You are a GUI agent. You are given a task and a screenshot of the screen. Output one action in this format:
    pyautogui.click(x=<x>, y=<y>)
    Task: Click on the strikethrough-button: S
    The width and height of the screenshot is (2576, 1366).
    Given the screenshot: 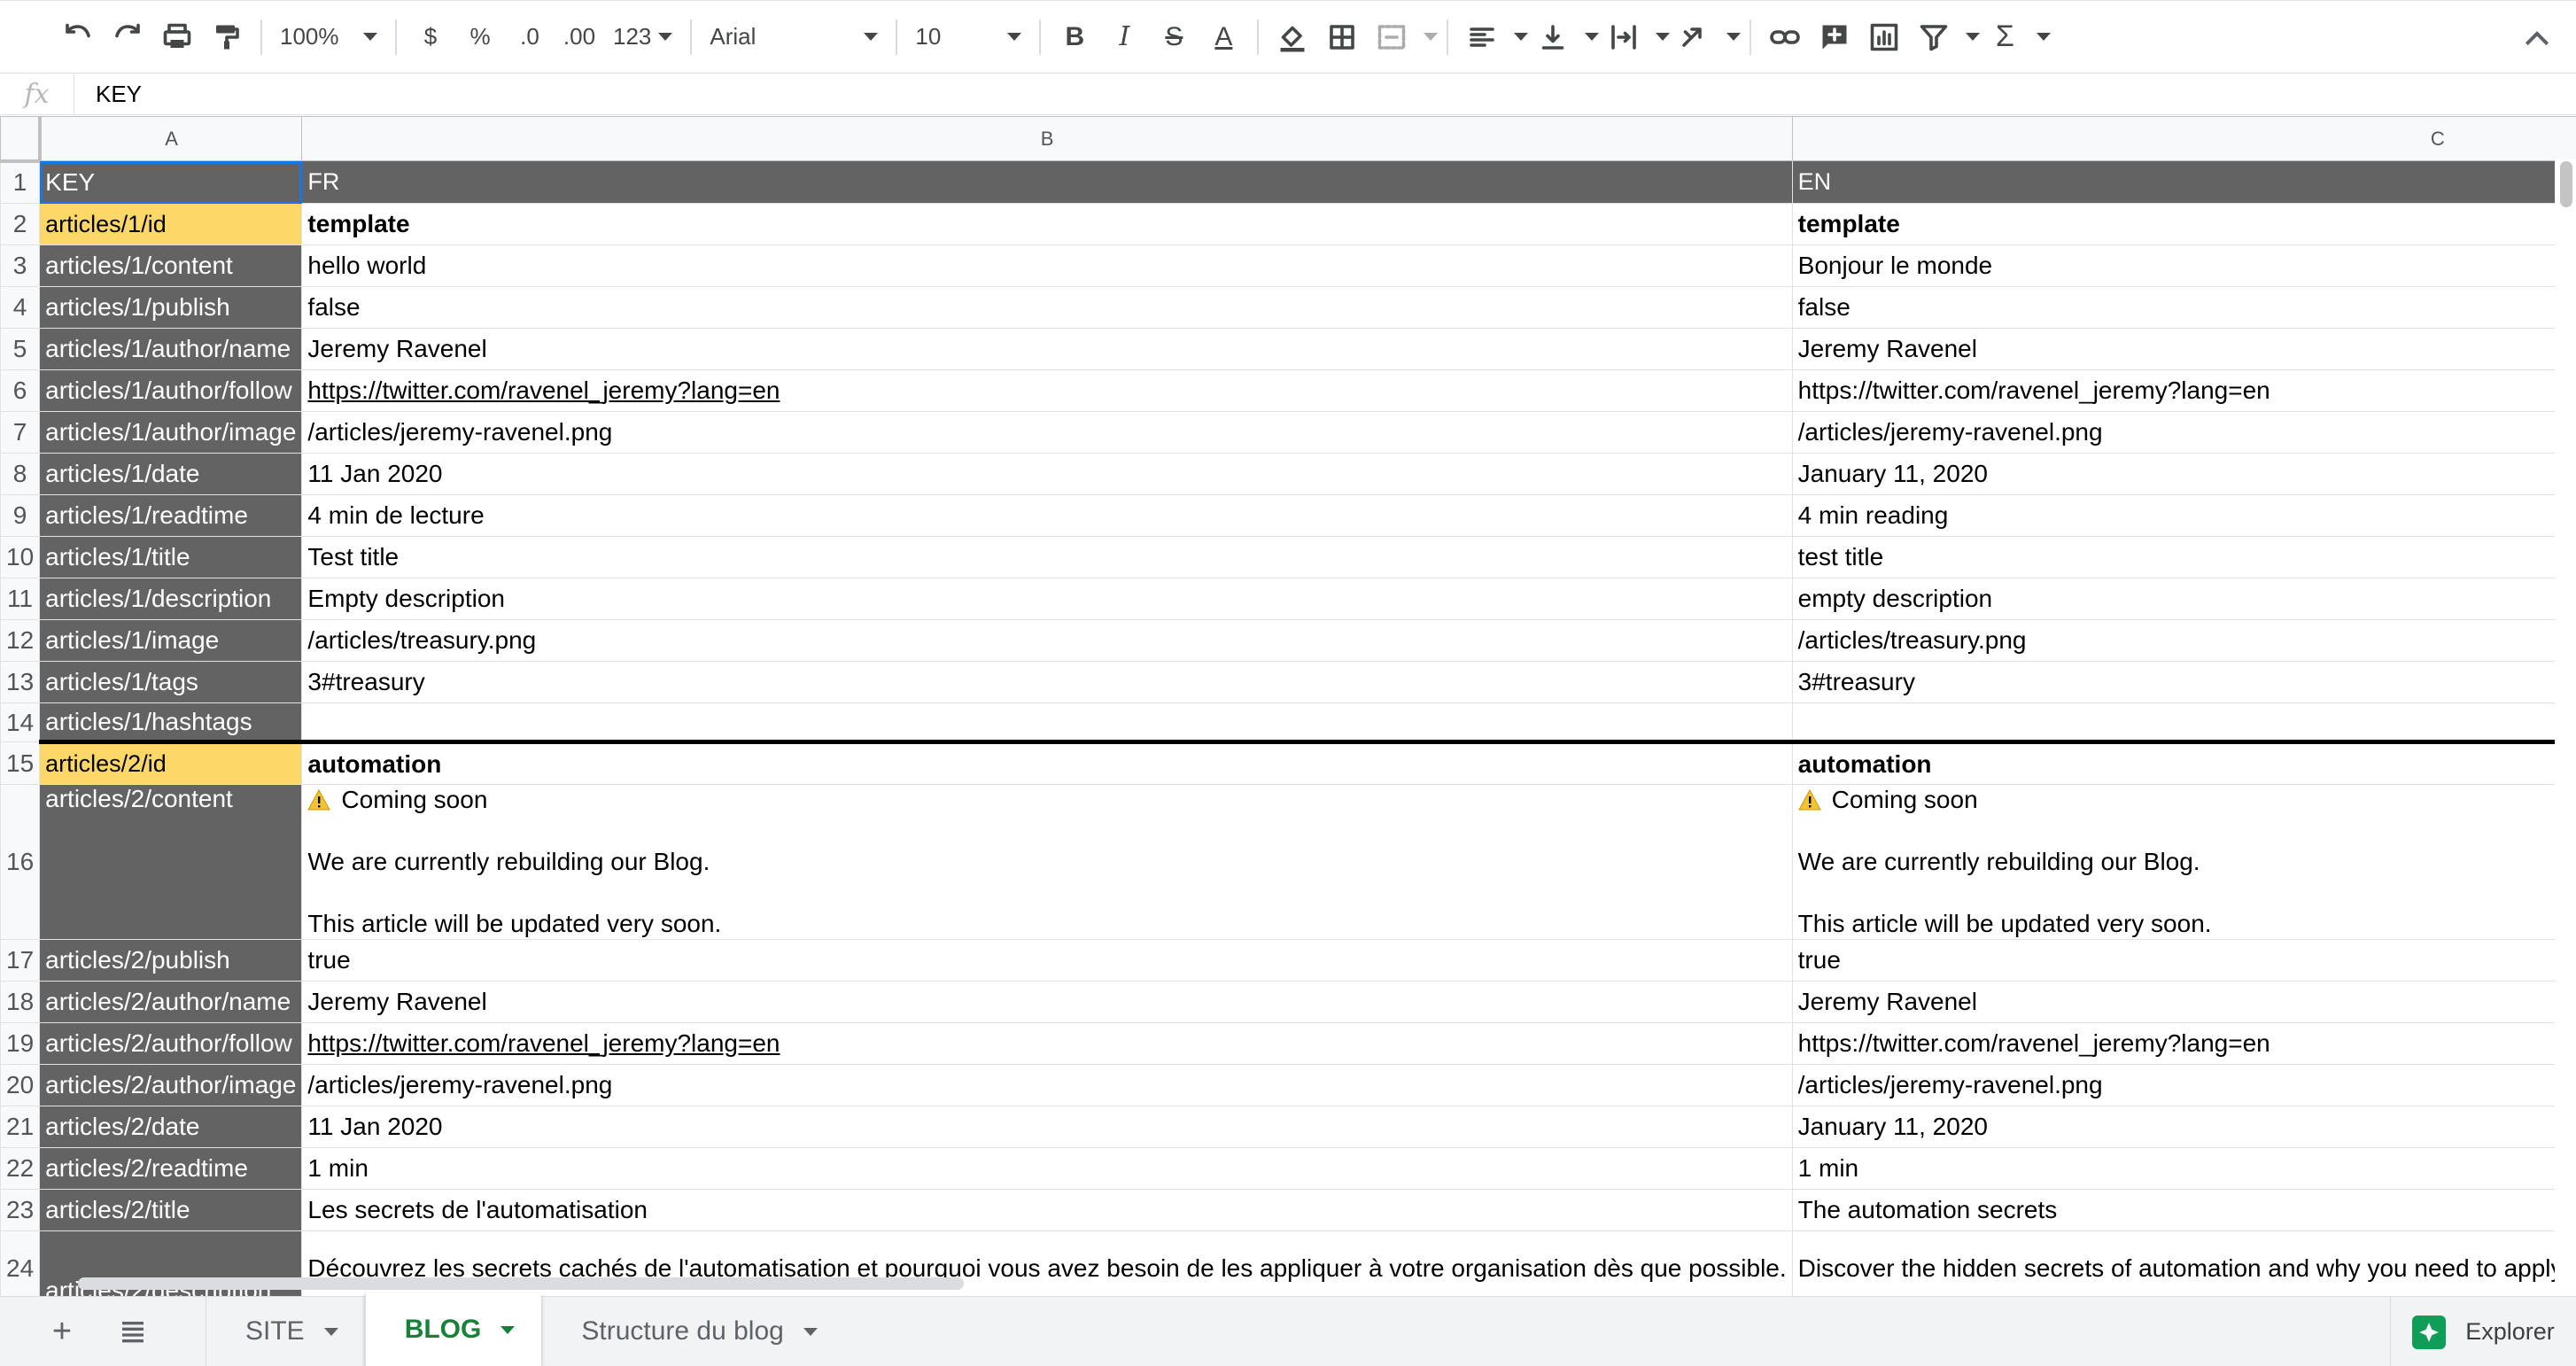 What is the action you would take?
    pyautogui.click(x=1174, y=37)
    